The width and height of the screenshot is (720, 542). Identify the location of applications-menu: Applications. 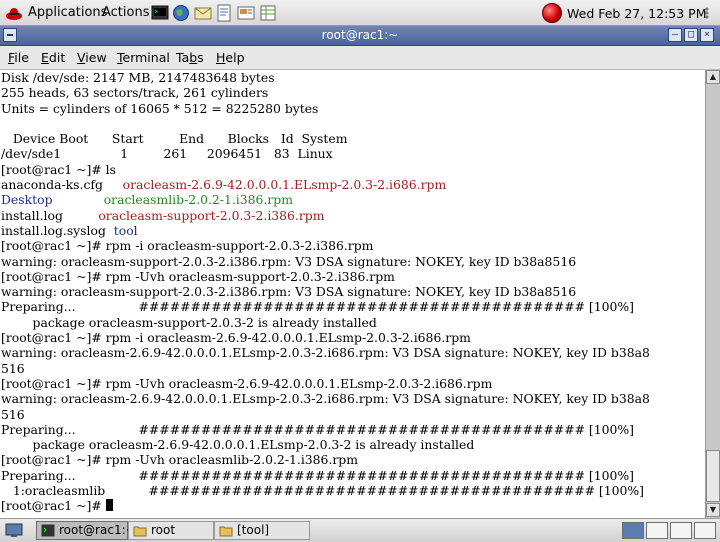
(67, 12).